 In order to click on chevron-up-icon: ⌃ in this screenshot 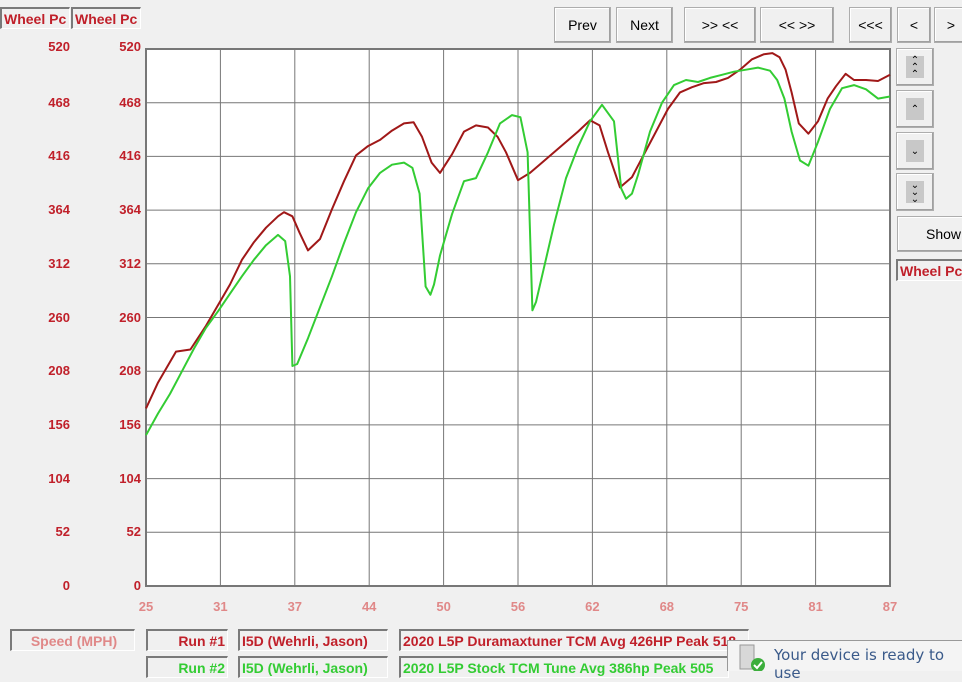, I will do `click(915, 109)`.